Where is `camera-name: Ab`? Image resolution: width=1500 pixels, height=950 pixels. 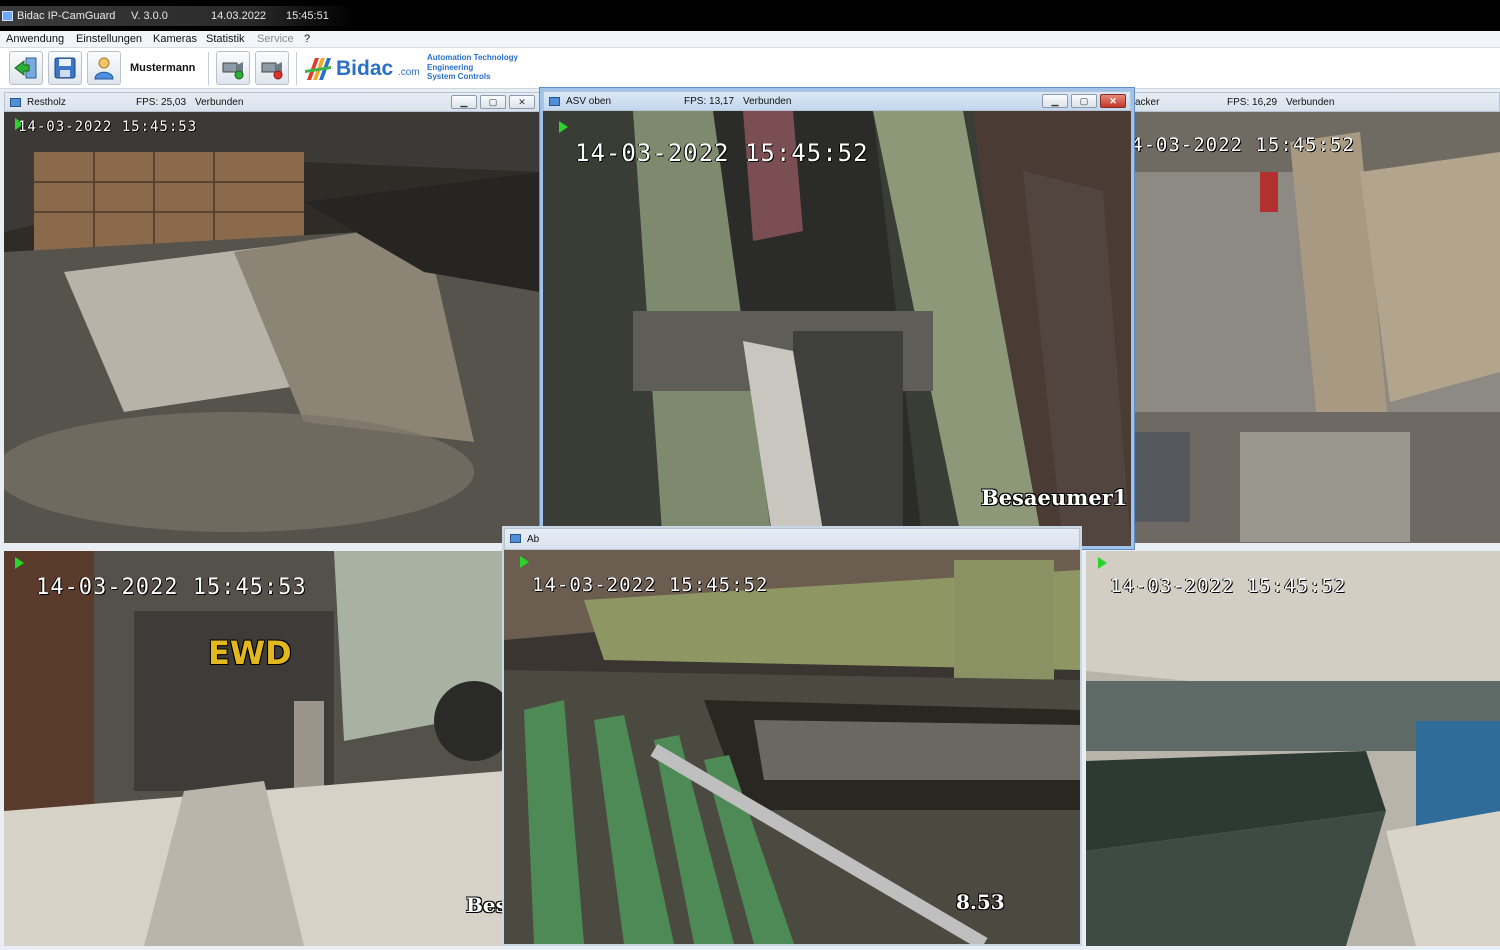 camera-name: Ab is located at coordinates (533, 539).